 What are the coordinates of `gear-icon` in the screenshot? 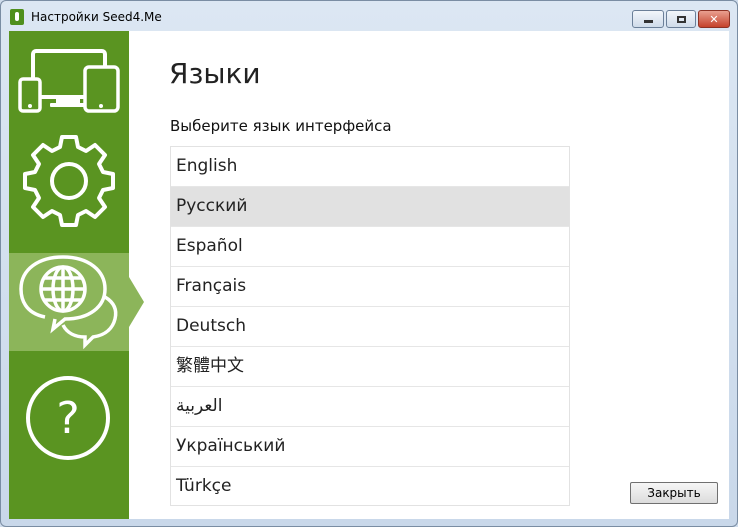 It's located at (69, 181).